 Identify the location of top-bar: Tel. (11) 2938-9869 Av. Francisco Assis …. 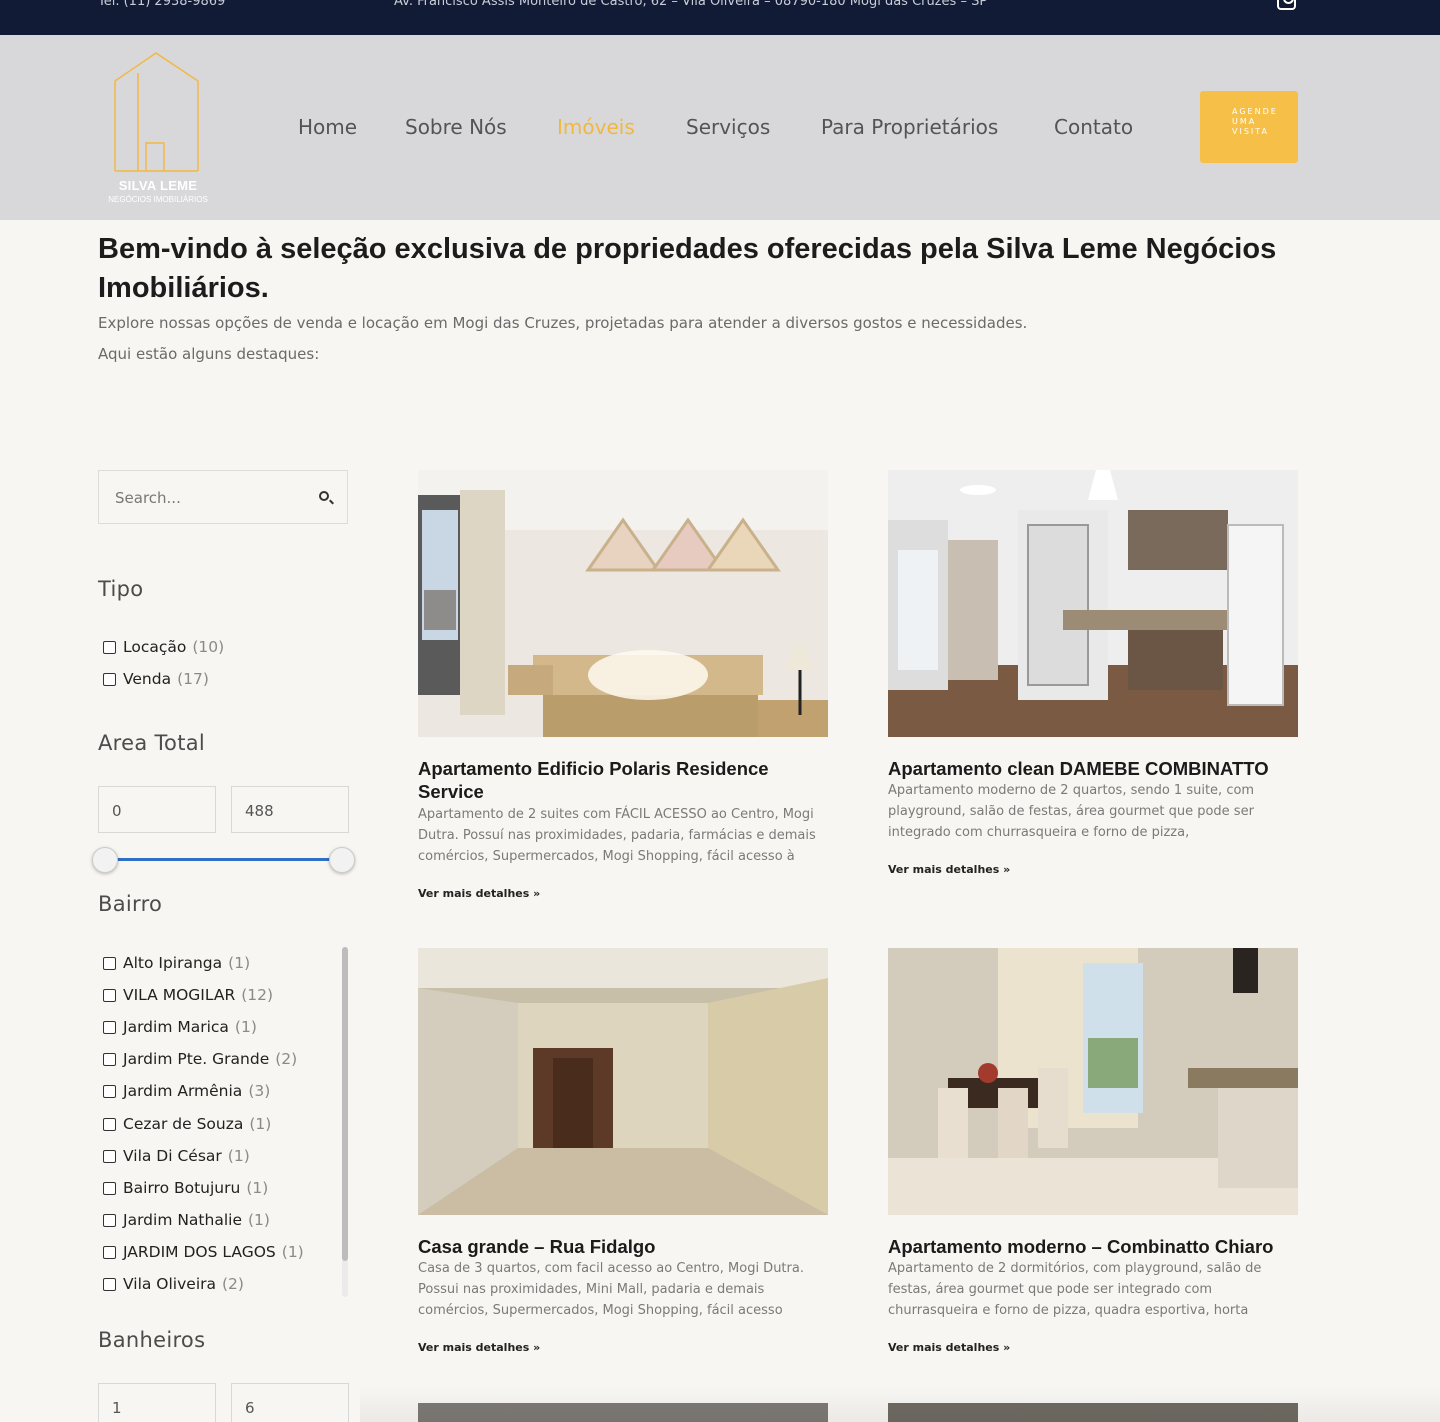
(720, 17).